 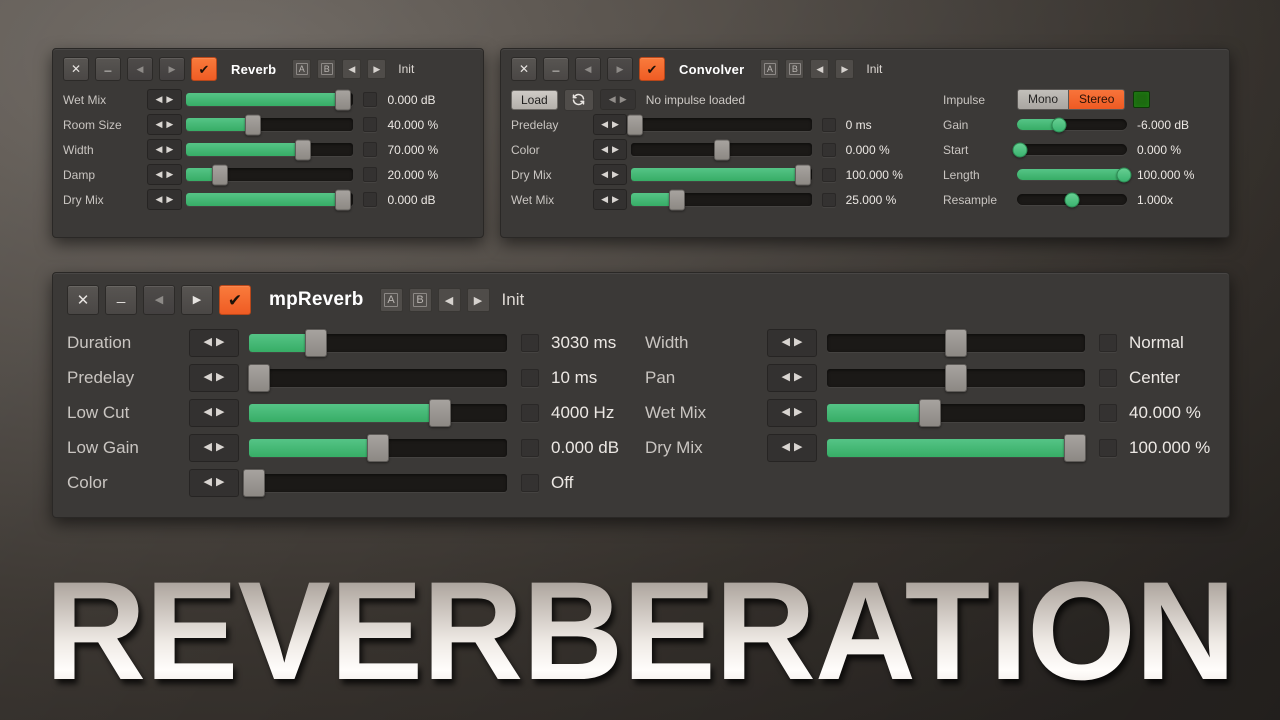 I want to click on param-value: Center, so click(x=1154, y=378).